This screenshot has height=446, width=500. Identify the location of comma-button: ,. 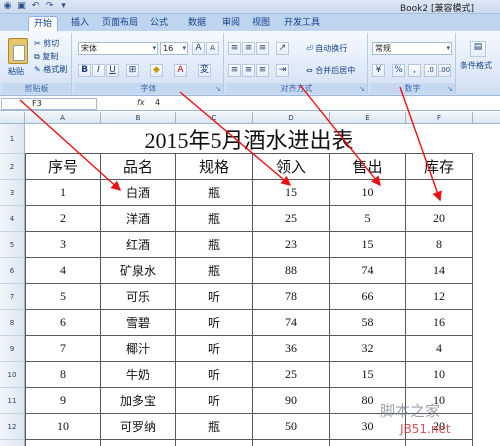
(414, 70).